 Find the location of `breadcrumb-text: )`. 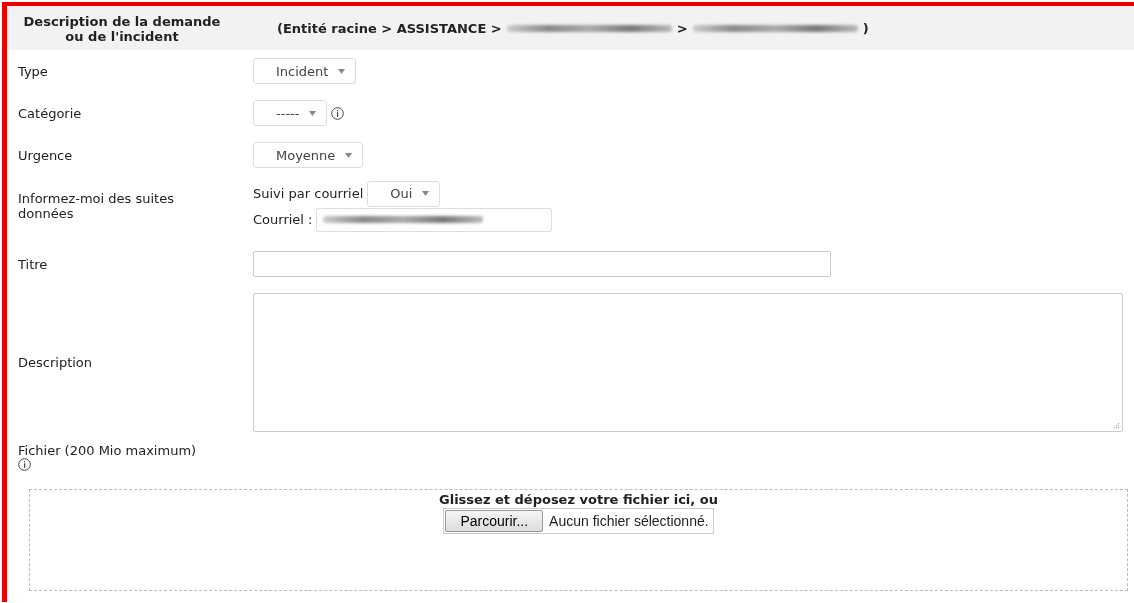

breadcrumb-text: ) is located at coordinates (865, 28).